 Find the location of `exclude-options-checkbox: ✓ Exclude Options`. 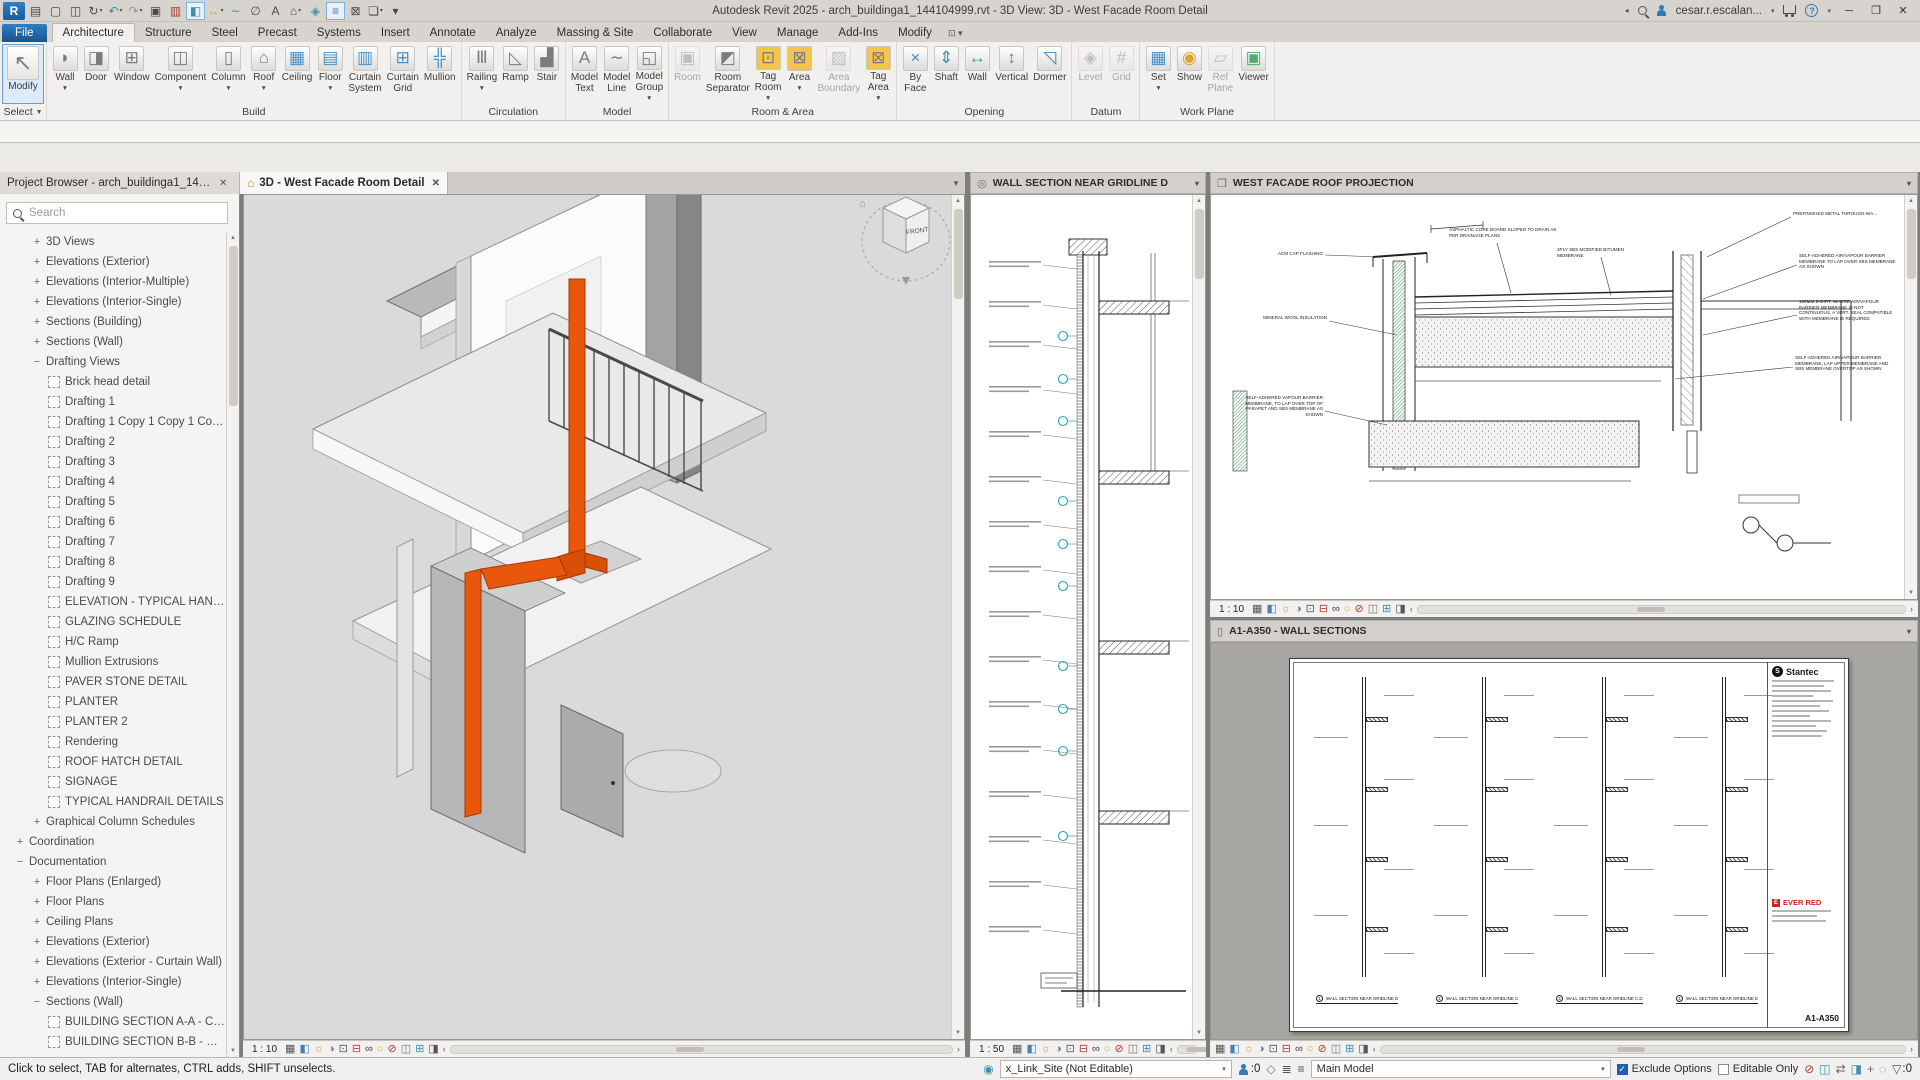

exclude-options-checkbox: ✓ Exclude Options is located at coordinates (1664, 1069).